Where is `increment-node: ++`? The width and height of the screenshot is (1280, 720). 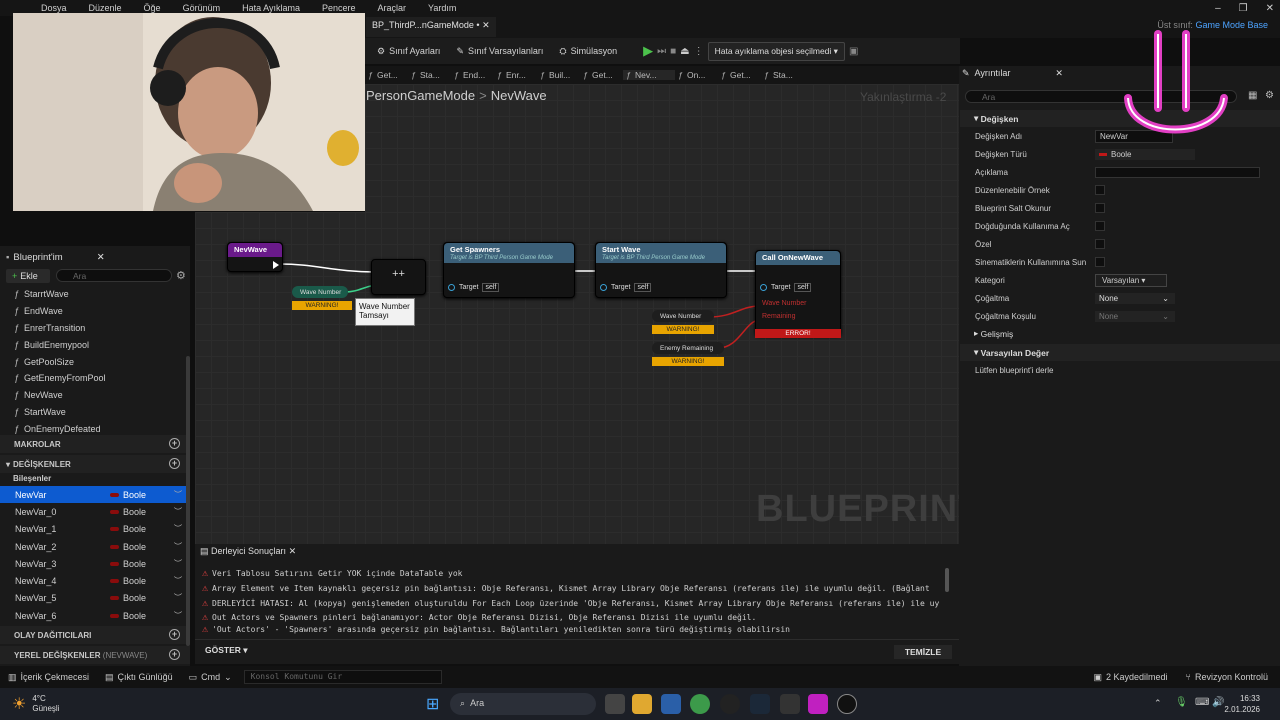
increment-node: ++ is located at coordinates (398, 277).